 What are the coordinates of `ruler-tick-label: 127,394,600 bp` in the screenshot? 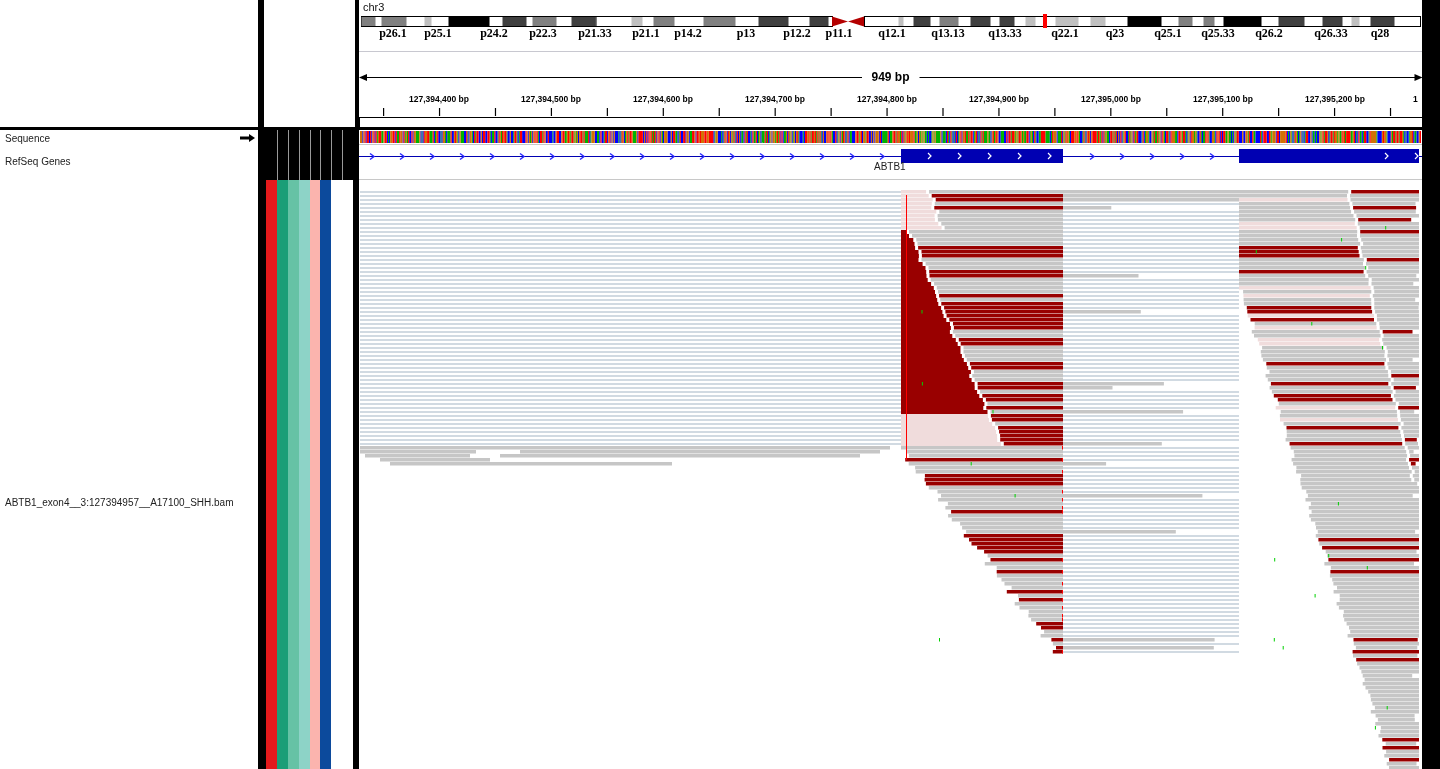 It's located at (663, 99).